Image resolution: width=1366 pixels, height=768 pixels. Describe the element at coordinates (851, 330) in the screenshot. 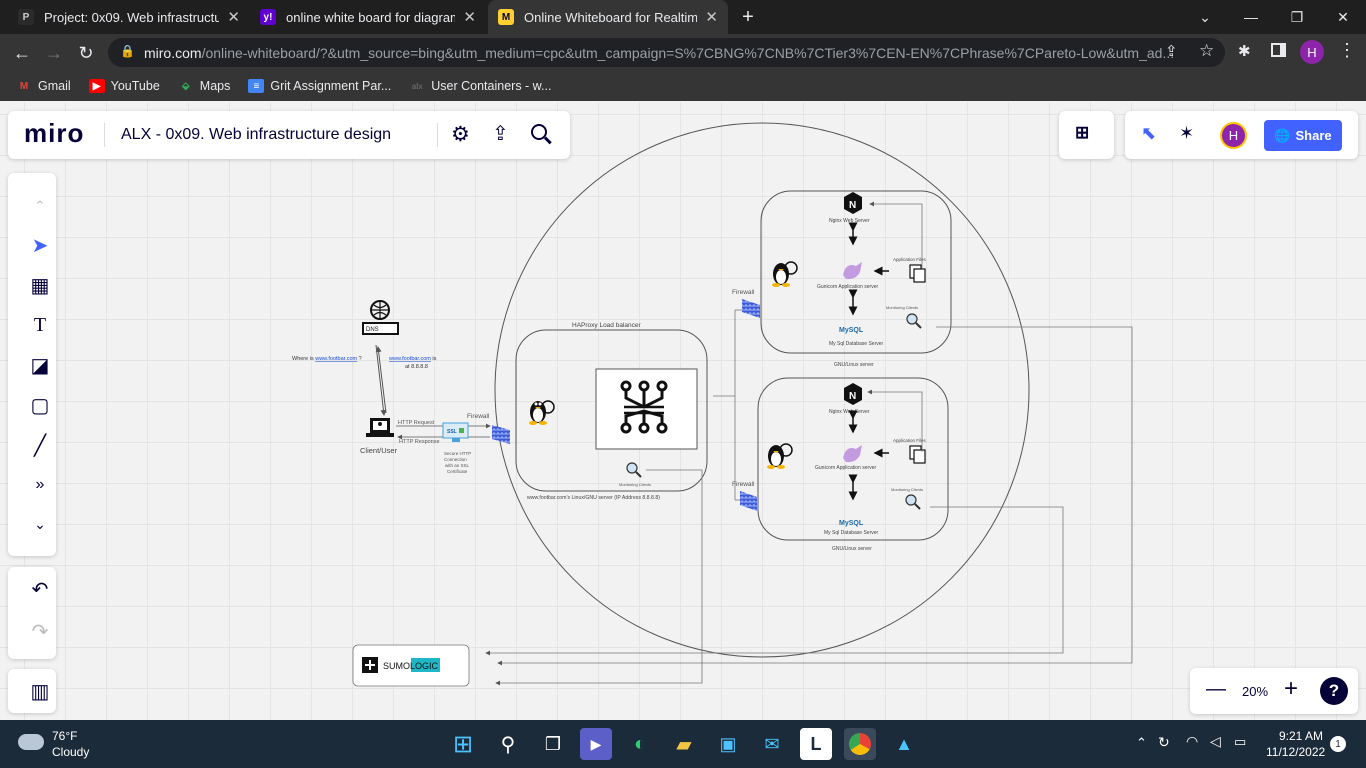

I see `mysql-logo: MySQL` at that location.